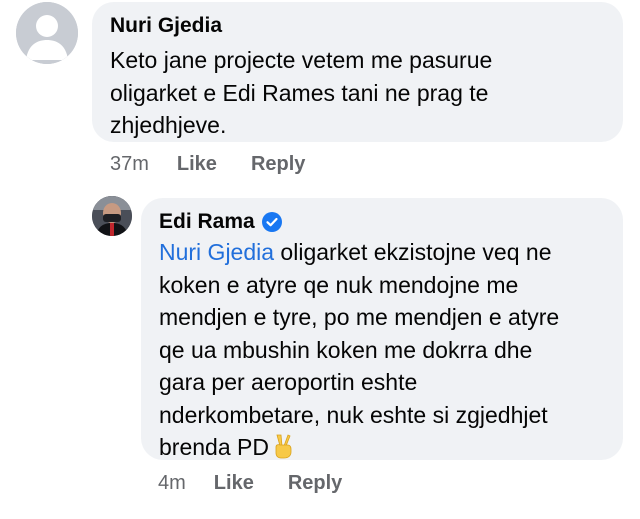 This screenshot has width=640, height=519. I want to click on comment-line: Keto jane projecte vetem me pasurue, so click(301, 60).